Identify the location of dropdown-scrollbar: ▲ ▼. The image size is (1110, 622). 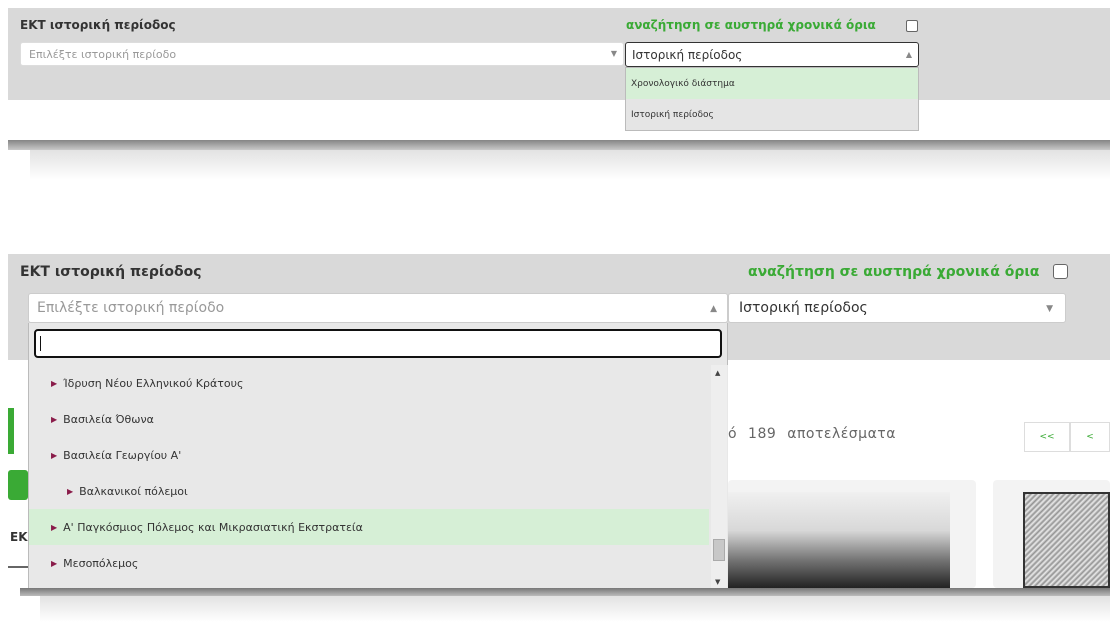
(719, 476).